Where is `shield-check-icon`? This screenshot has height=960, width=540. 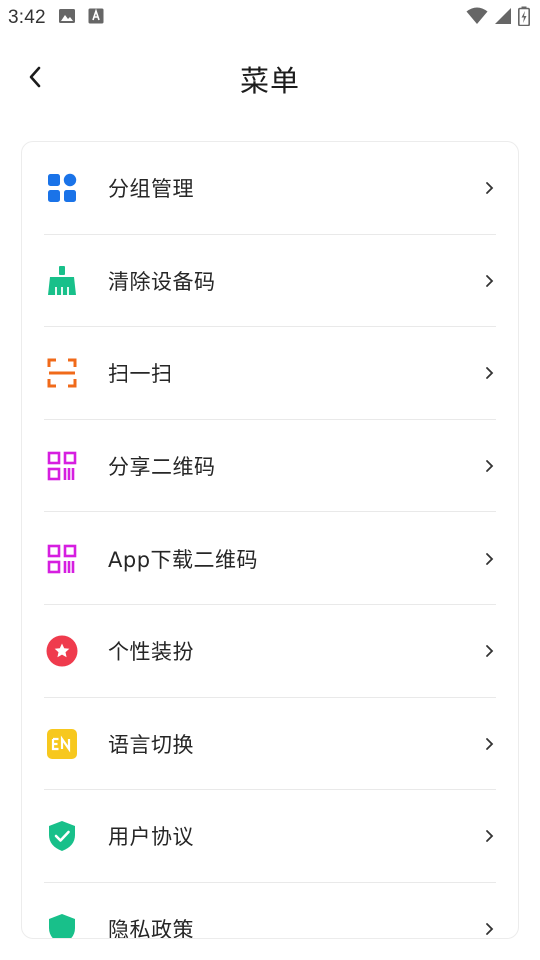
shield-check-icon is located at coordinates (62, 836).